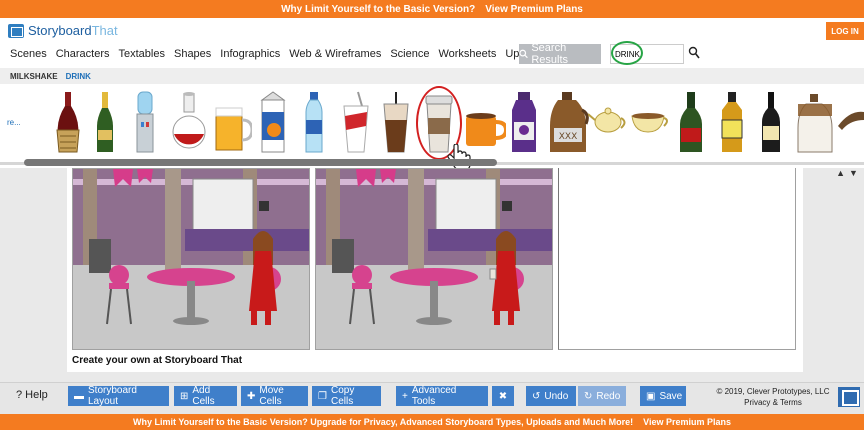 This screenshot has height=430, width=864. What do you see at coordinates (845, 31) in the screenshot?
I see `login-button: LOG IN` at bounding box center [845, 31].